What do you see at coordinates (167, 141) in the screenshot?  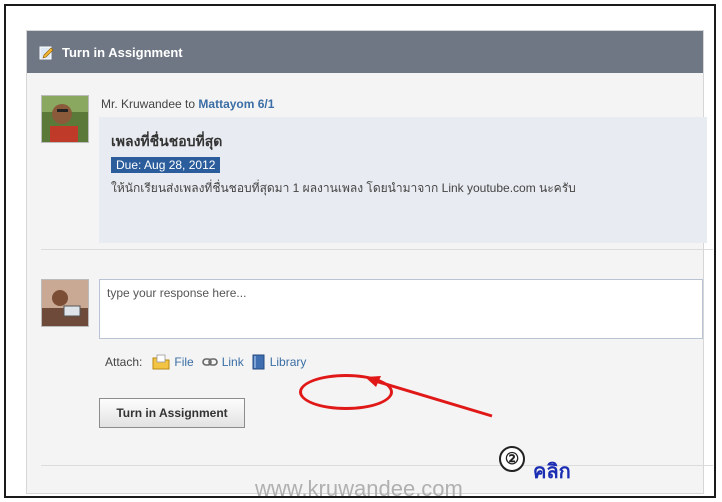 I see `assignment-title: เพลงที่ชื่นชอบที่สุด` at bounding box center [167, 141].